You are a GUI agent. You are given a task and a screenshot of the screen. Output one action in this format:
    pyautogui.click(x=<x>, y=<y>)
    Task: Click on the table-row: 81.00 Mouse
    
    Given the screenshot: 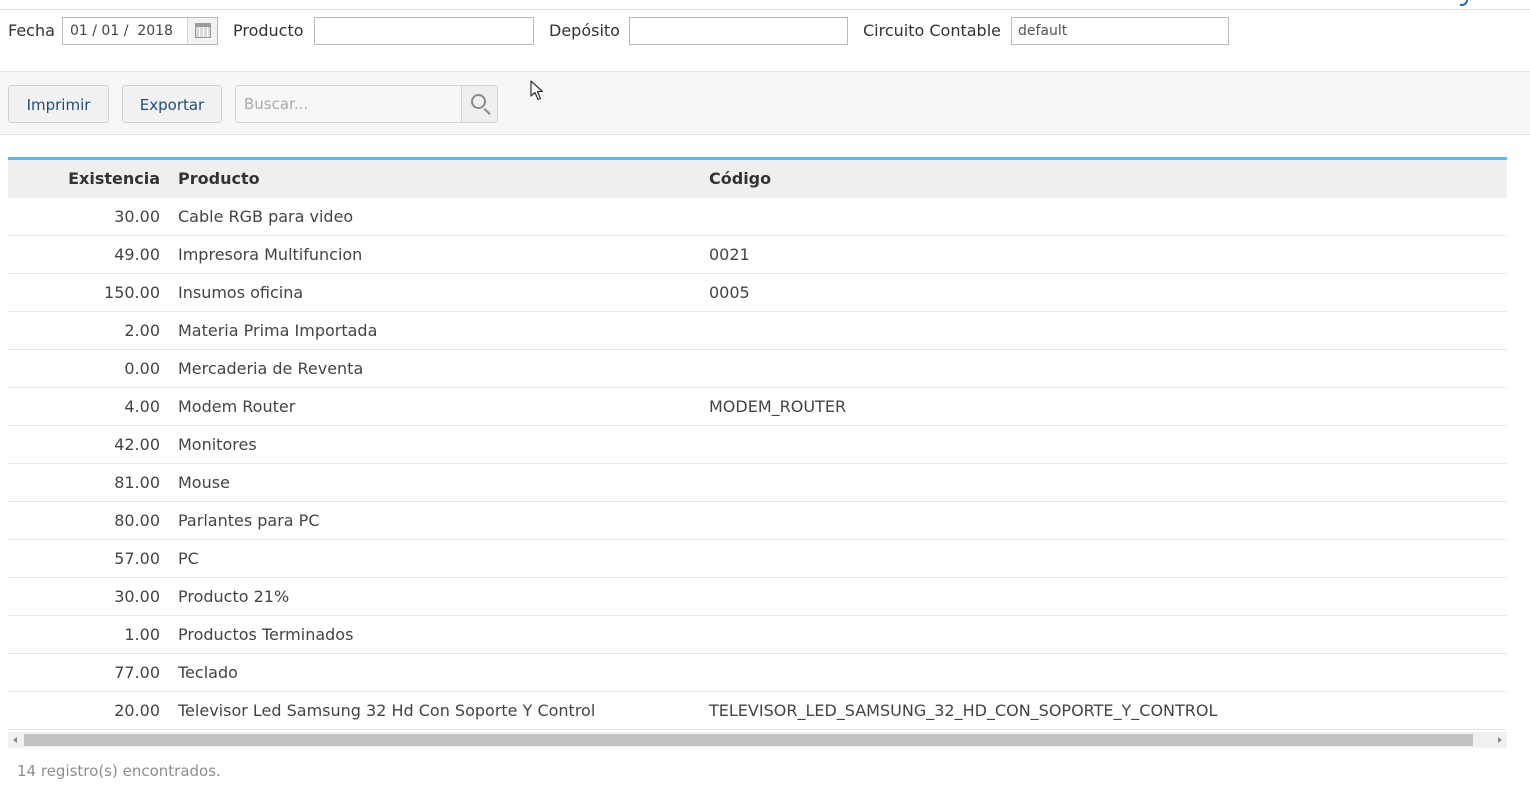 What is the action you would take?
    pyautogui.click(x=757, y=483)
    